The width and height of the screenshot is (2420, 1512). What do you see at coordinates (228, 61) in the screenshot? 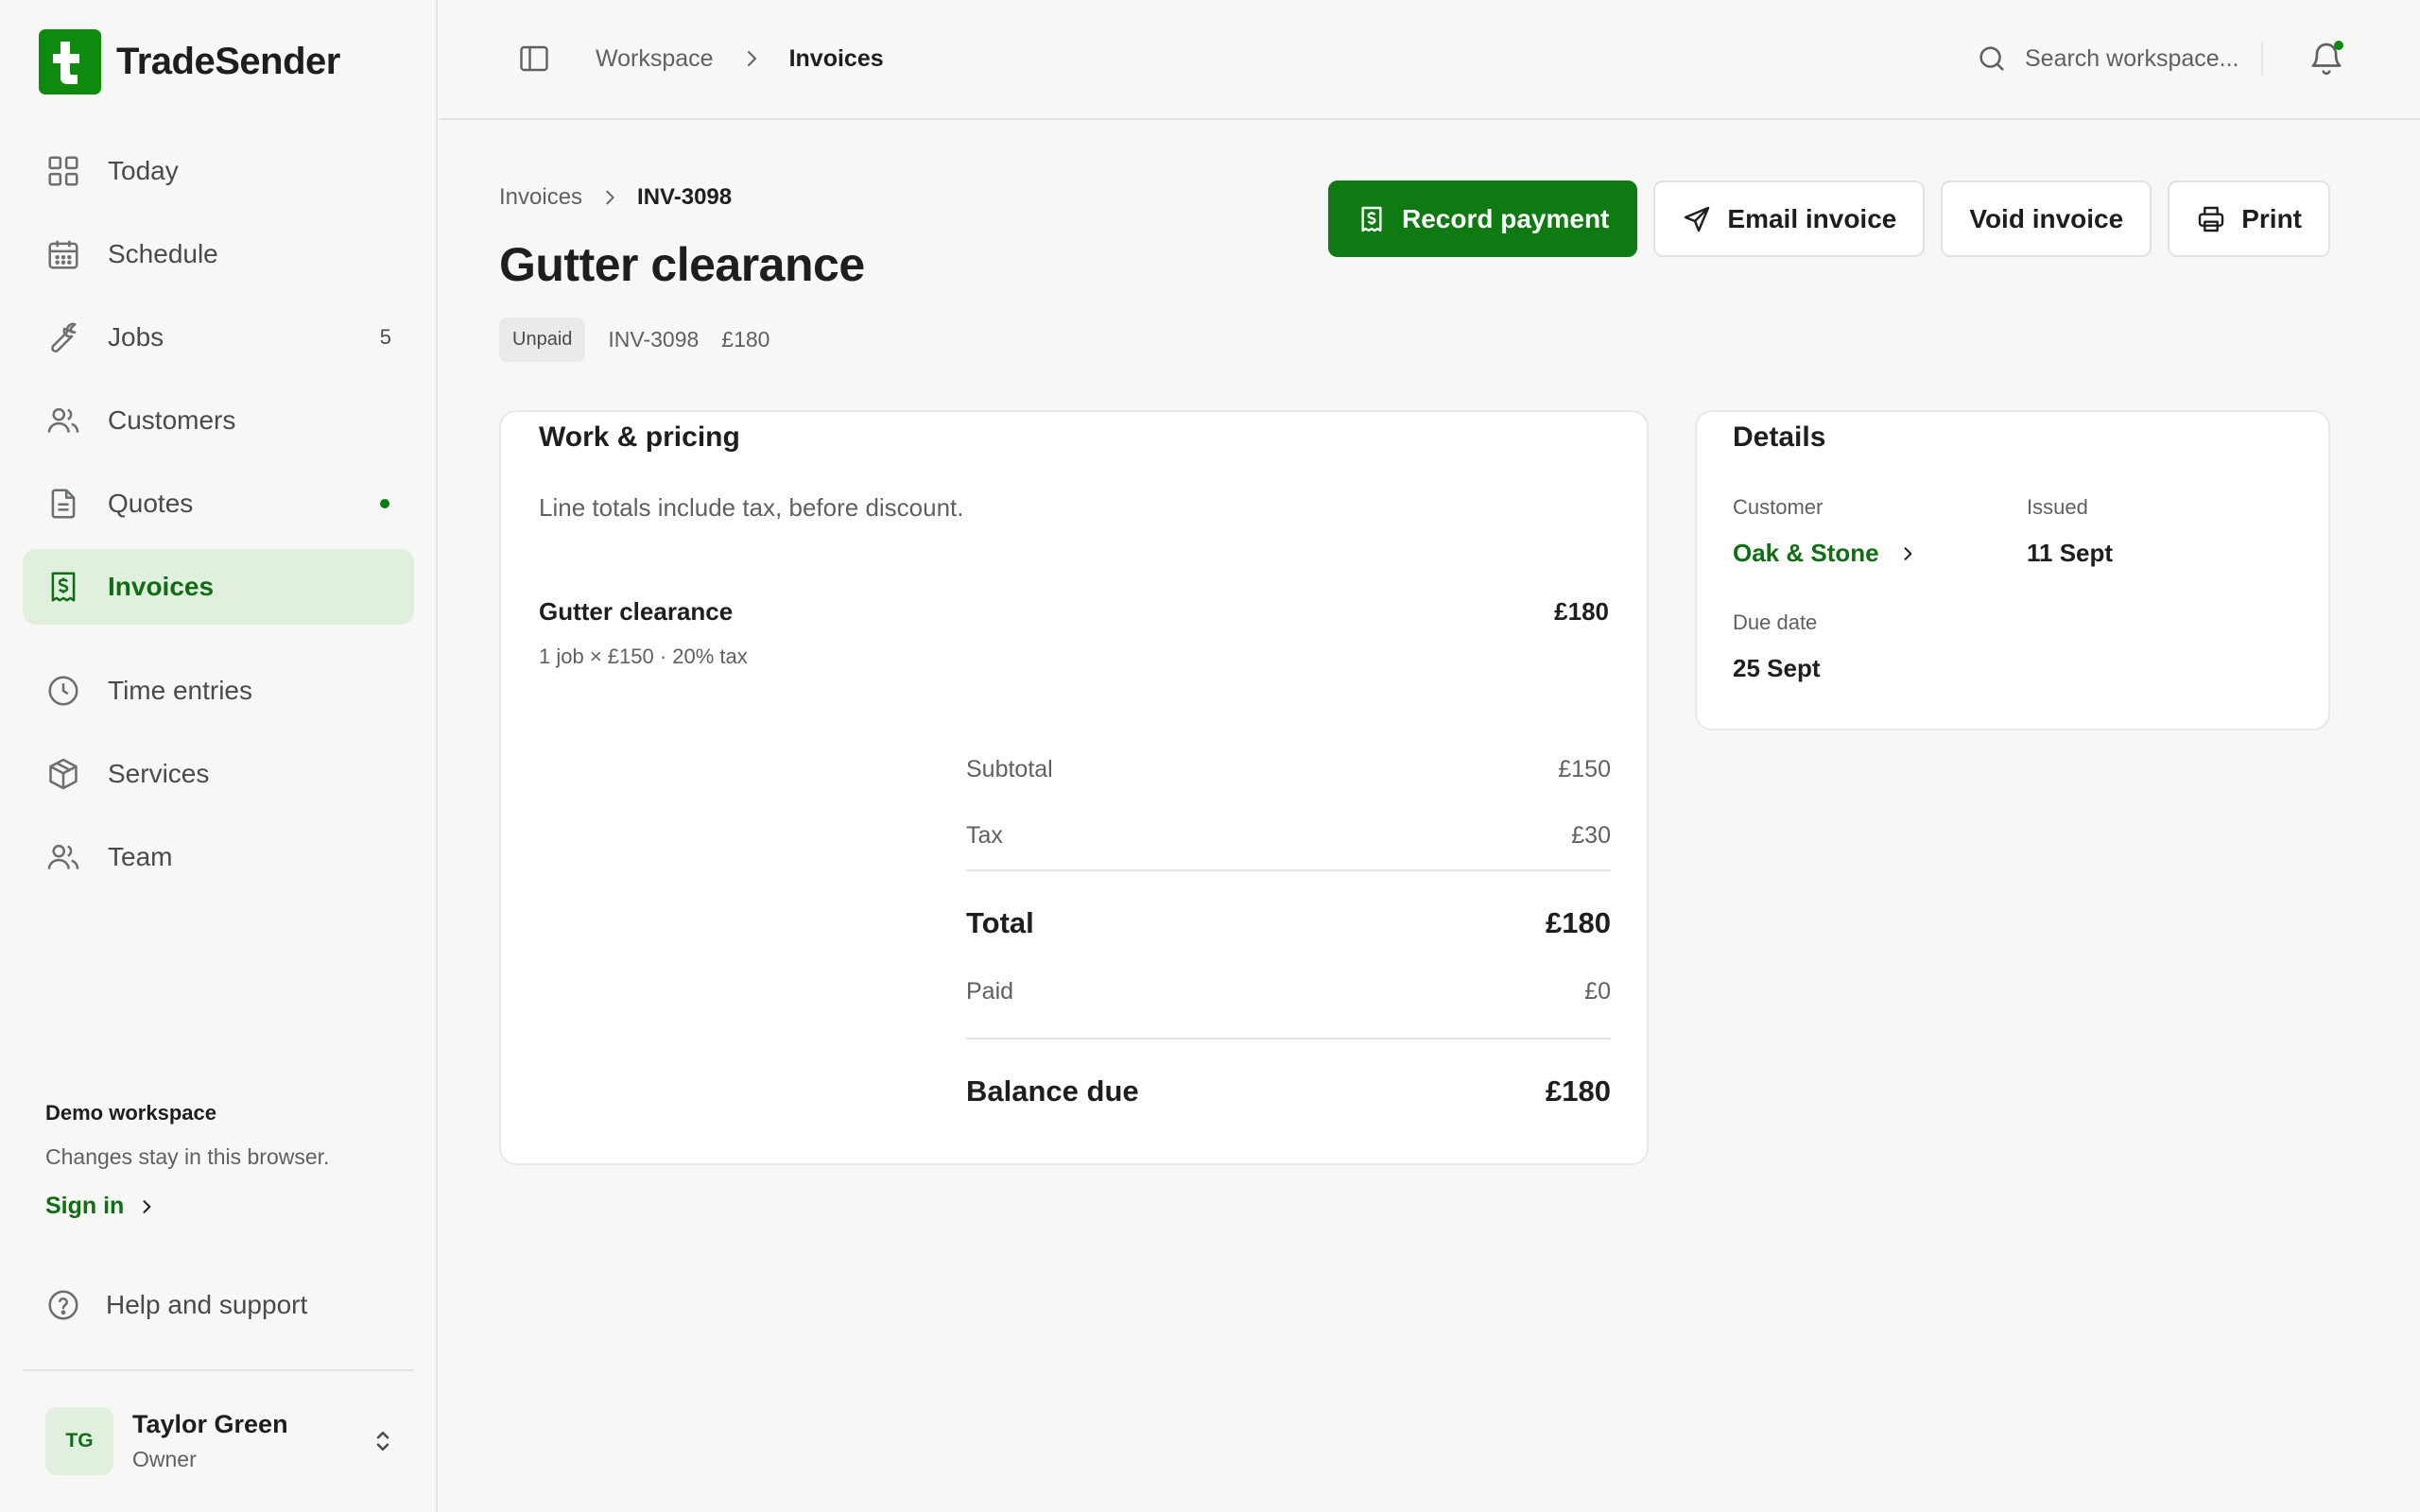
I see `brand-name: TradeSender` at bounding box center [228, 61].